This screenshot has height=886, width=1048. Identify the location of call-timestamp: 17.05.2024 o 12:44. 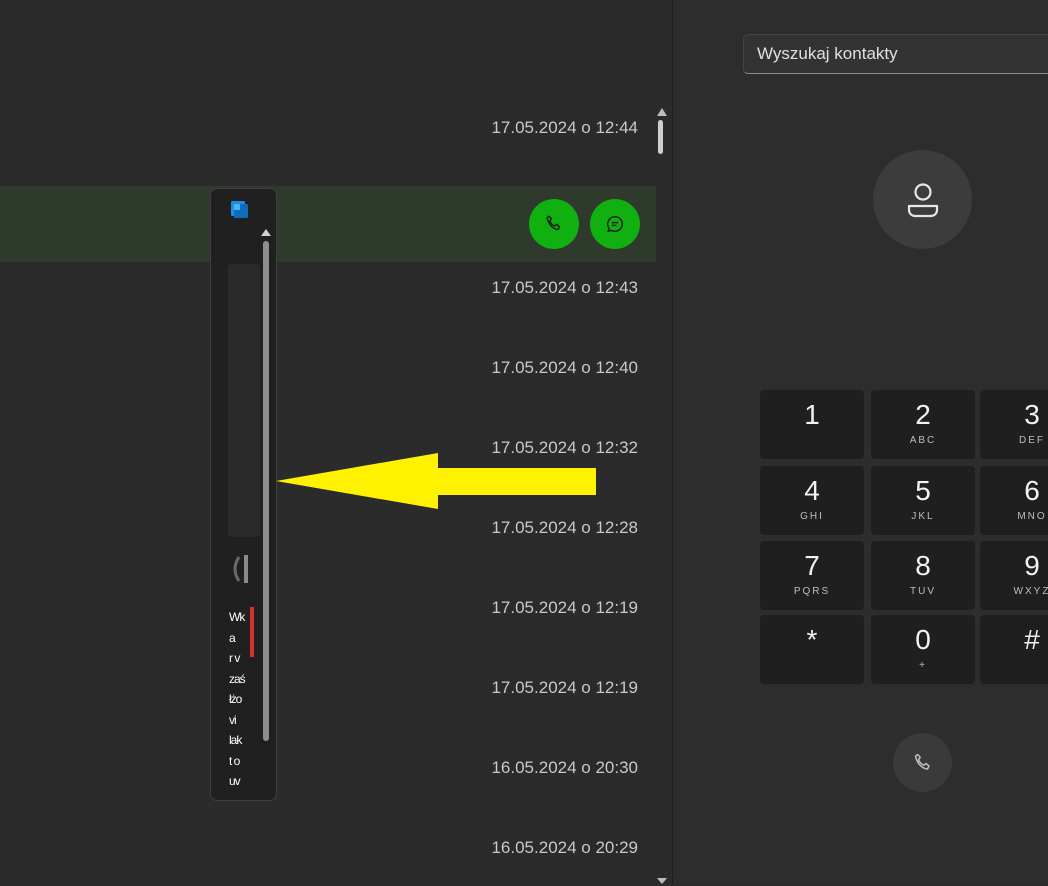
(564, 127).